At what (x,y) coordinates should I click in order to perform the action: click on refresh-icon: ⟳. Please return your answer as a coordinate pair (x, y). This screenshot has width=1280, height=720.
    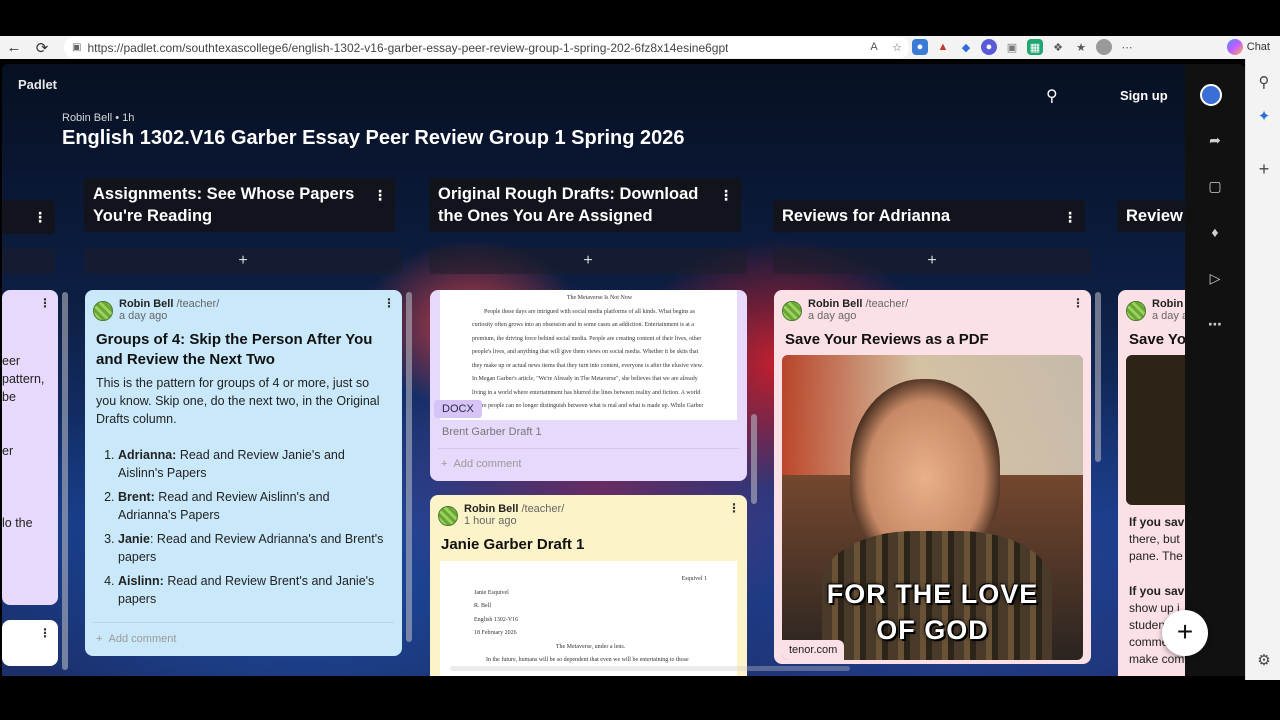
    Looking at the image, I should click on (42, 48).